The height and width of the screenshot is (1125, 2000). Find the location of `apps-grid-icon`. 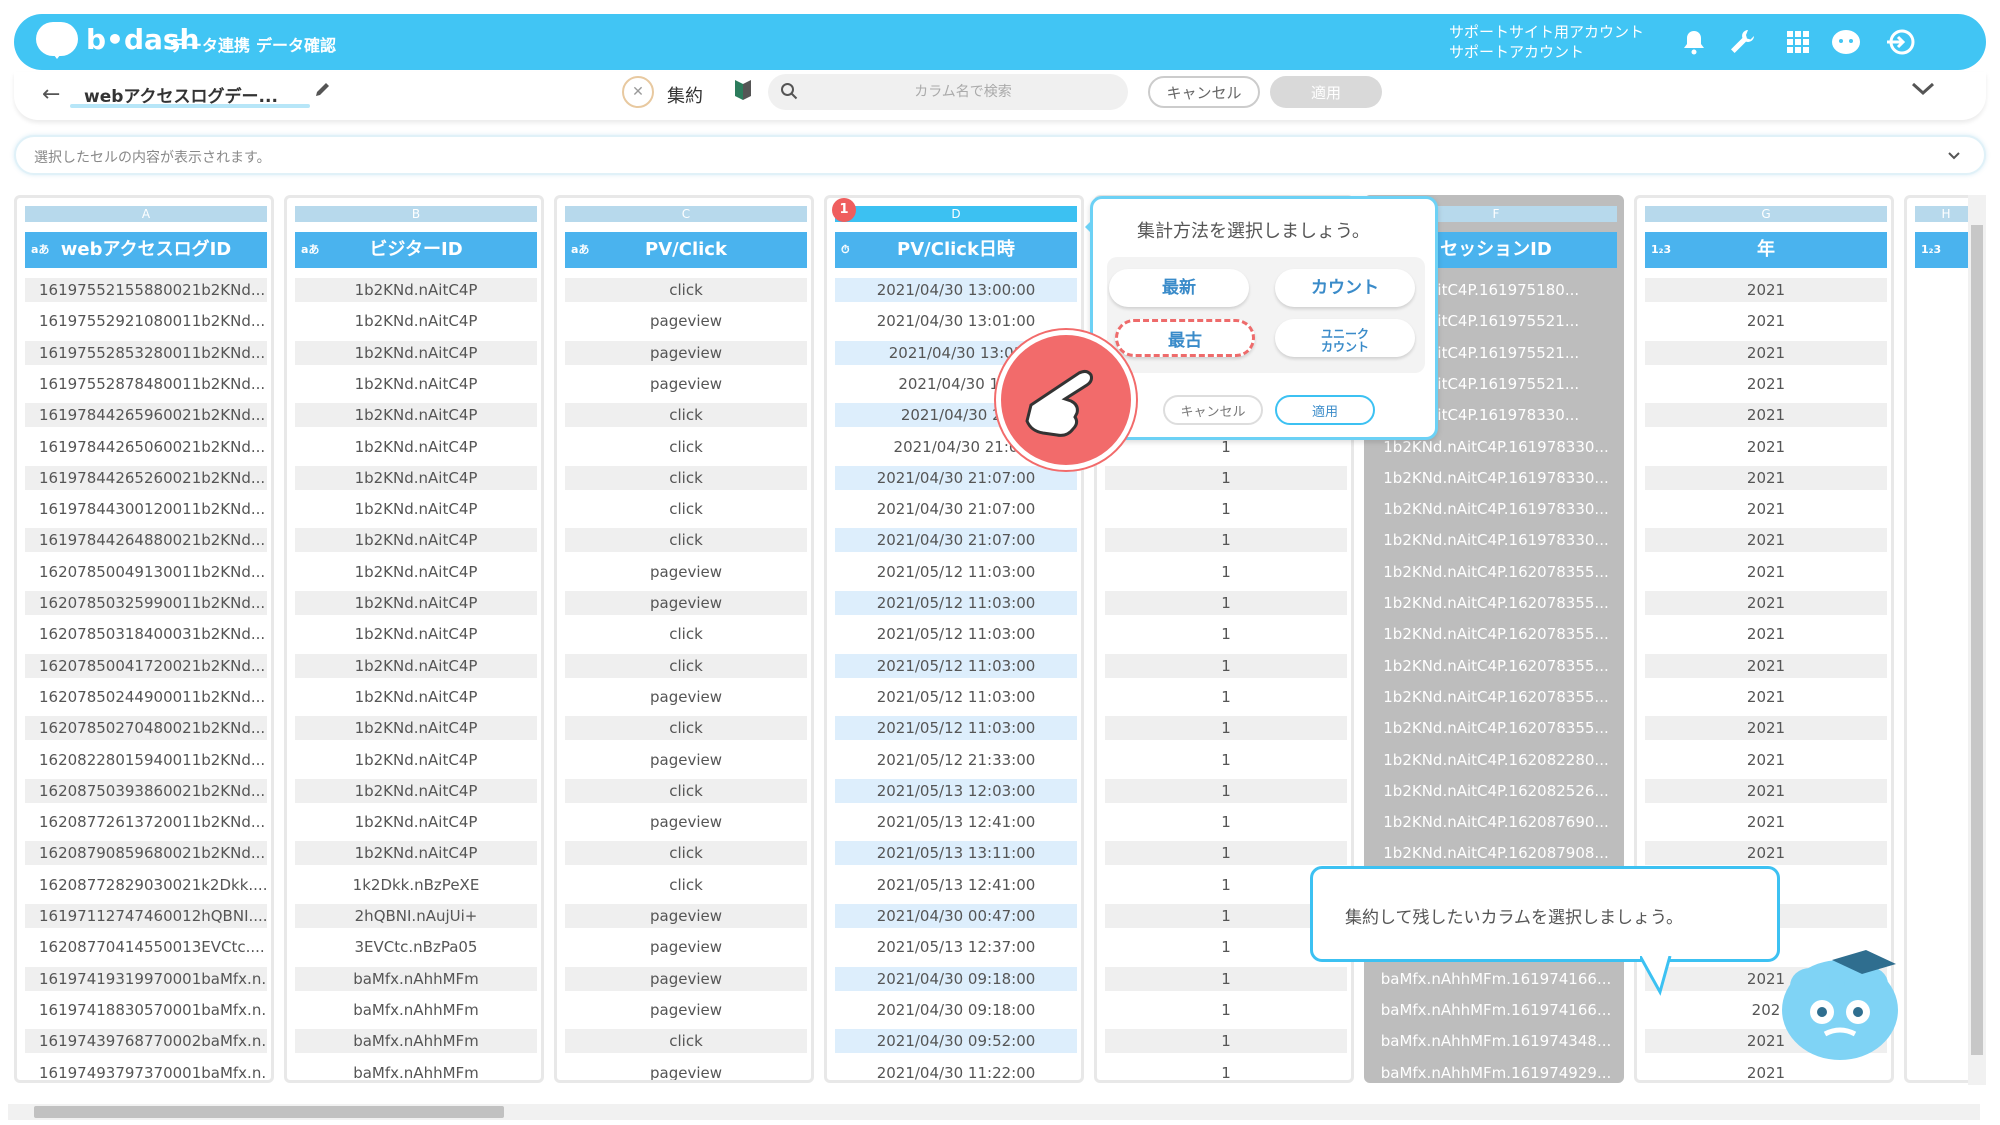

apps-grid-icon is located at coordinates (1798, 42).